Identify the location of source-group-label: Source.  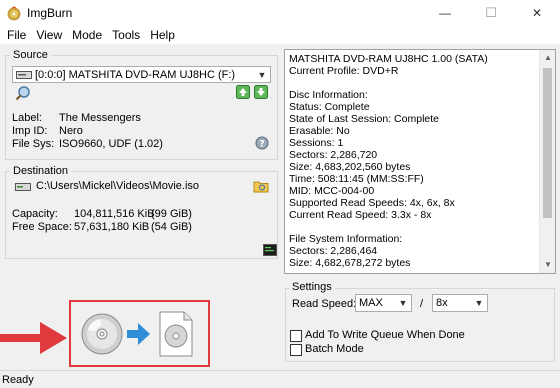
(30, 55).